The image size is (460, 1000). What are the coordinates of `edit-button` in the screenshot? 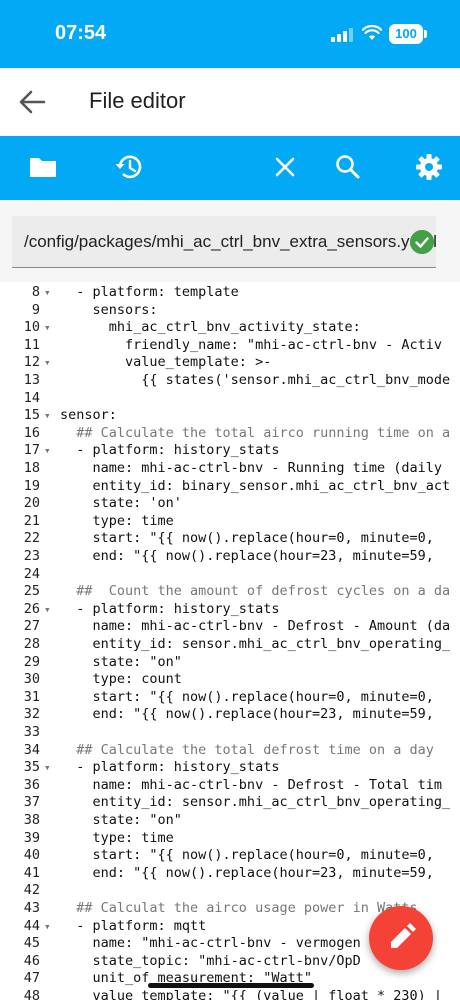 It's located at (401, 938).